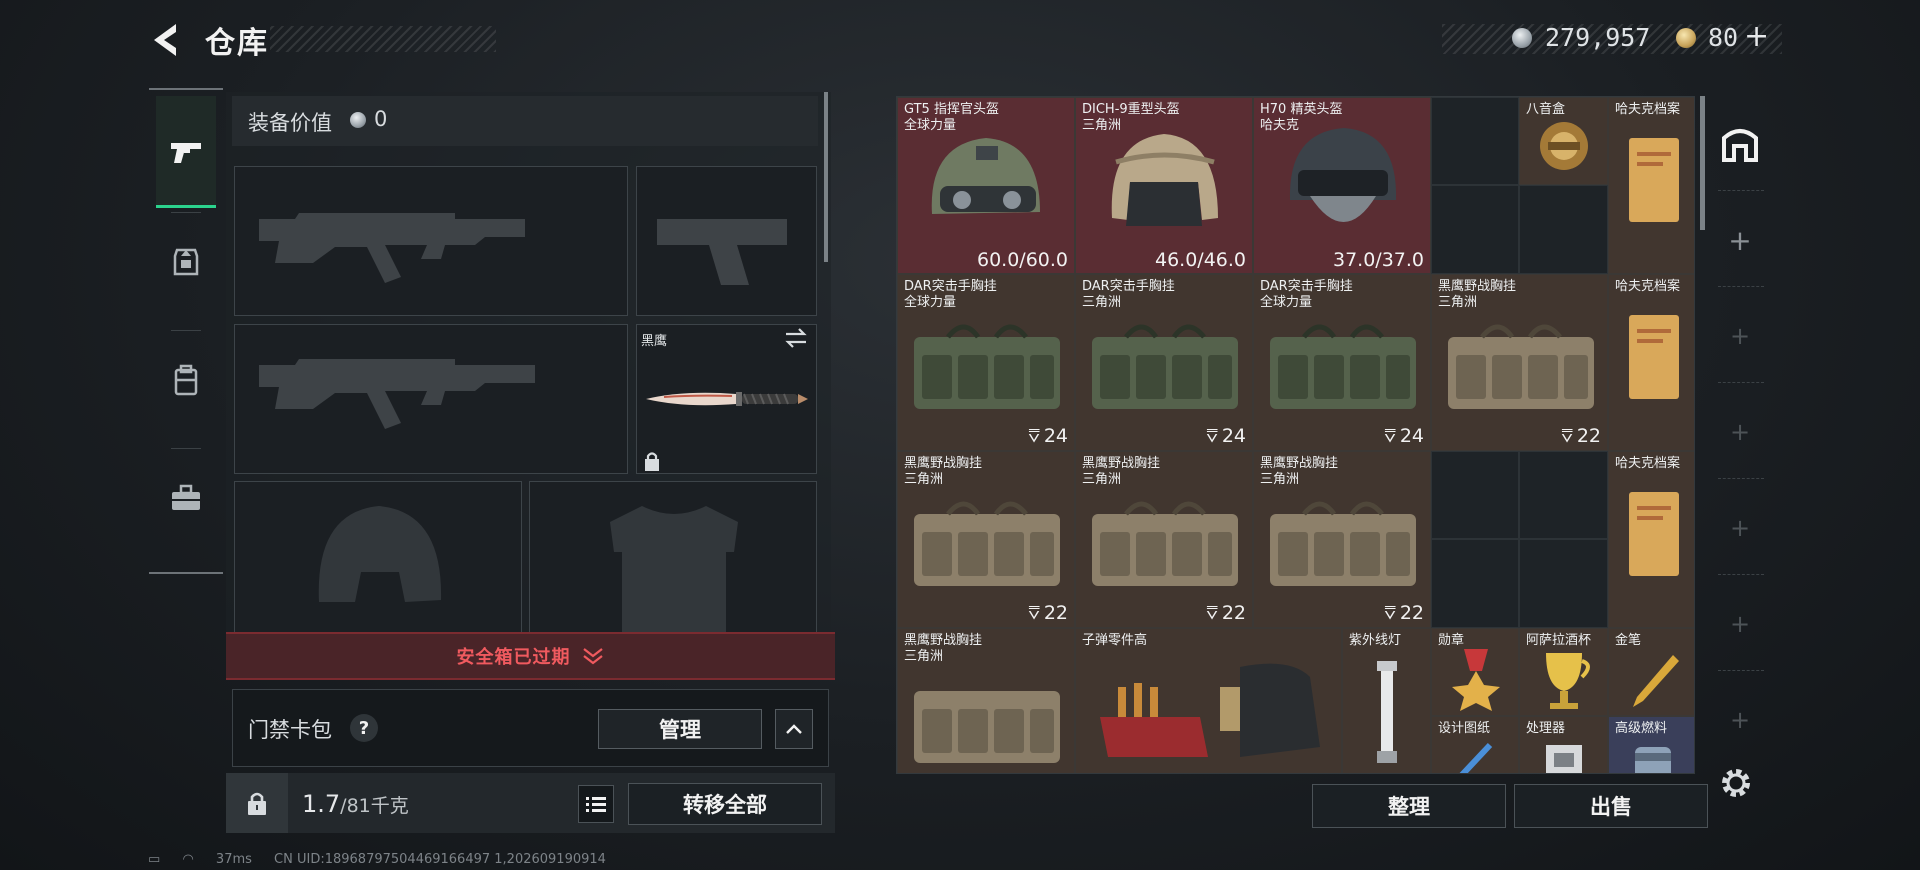 Image resolution: width=1920 pixels, height=870 pixels. I want to click on collapse-button, so click(794, 729).